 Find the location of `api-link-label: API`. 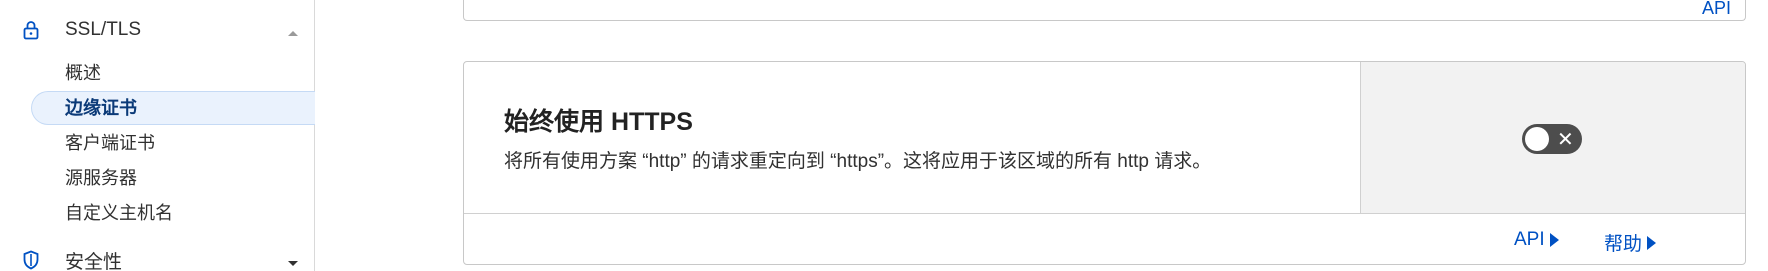

api-link-label: API is located at coordinates (1529, 239).